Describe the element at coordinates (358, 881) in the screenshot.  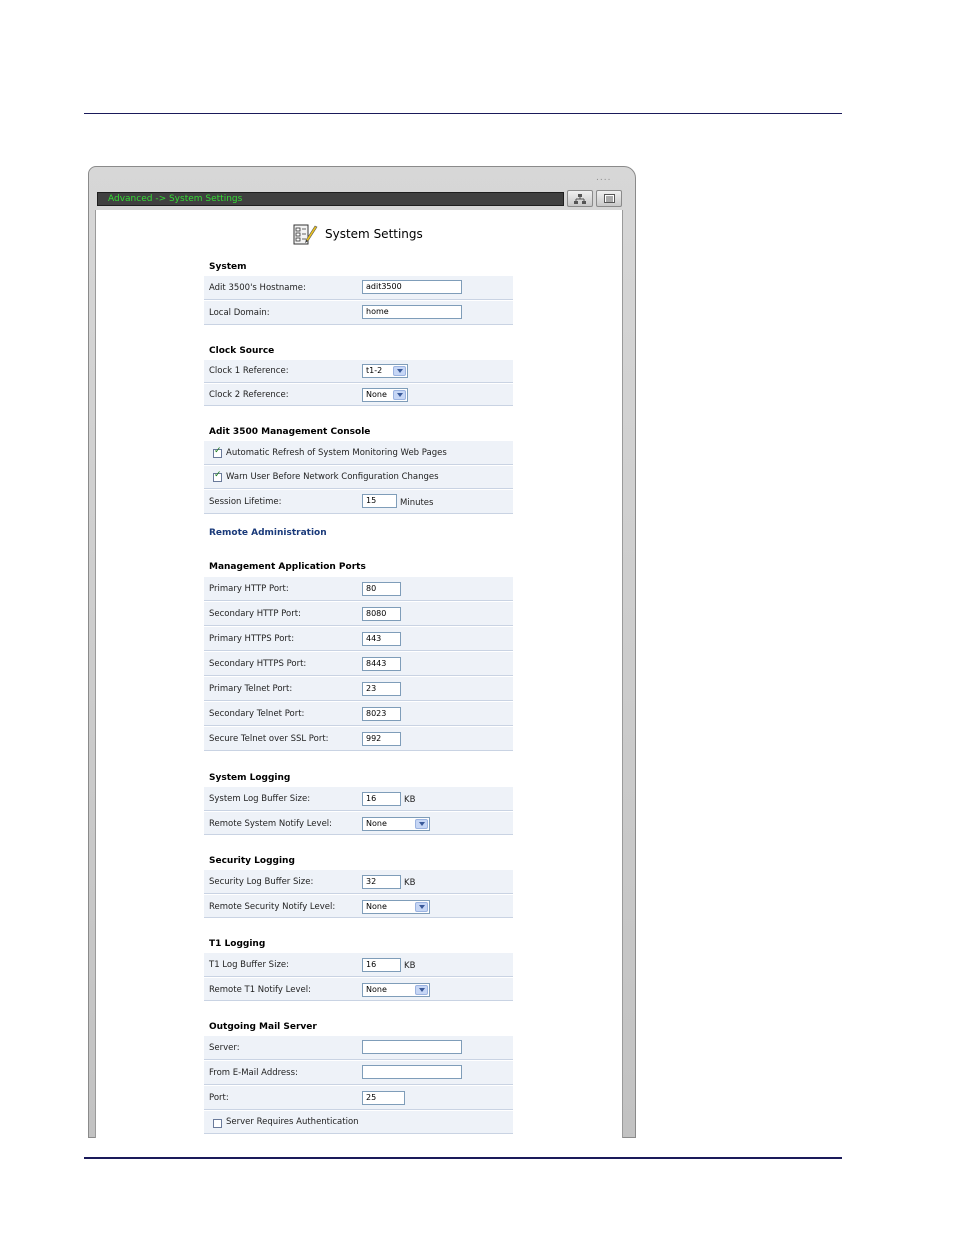
I see `security-log-buffer-row: Security Log Buffer Size: 32 KB` at that location.